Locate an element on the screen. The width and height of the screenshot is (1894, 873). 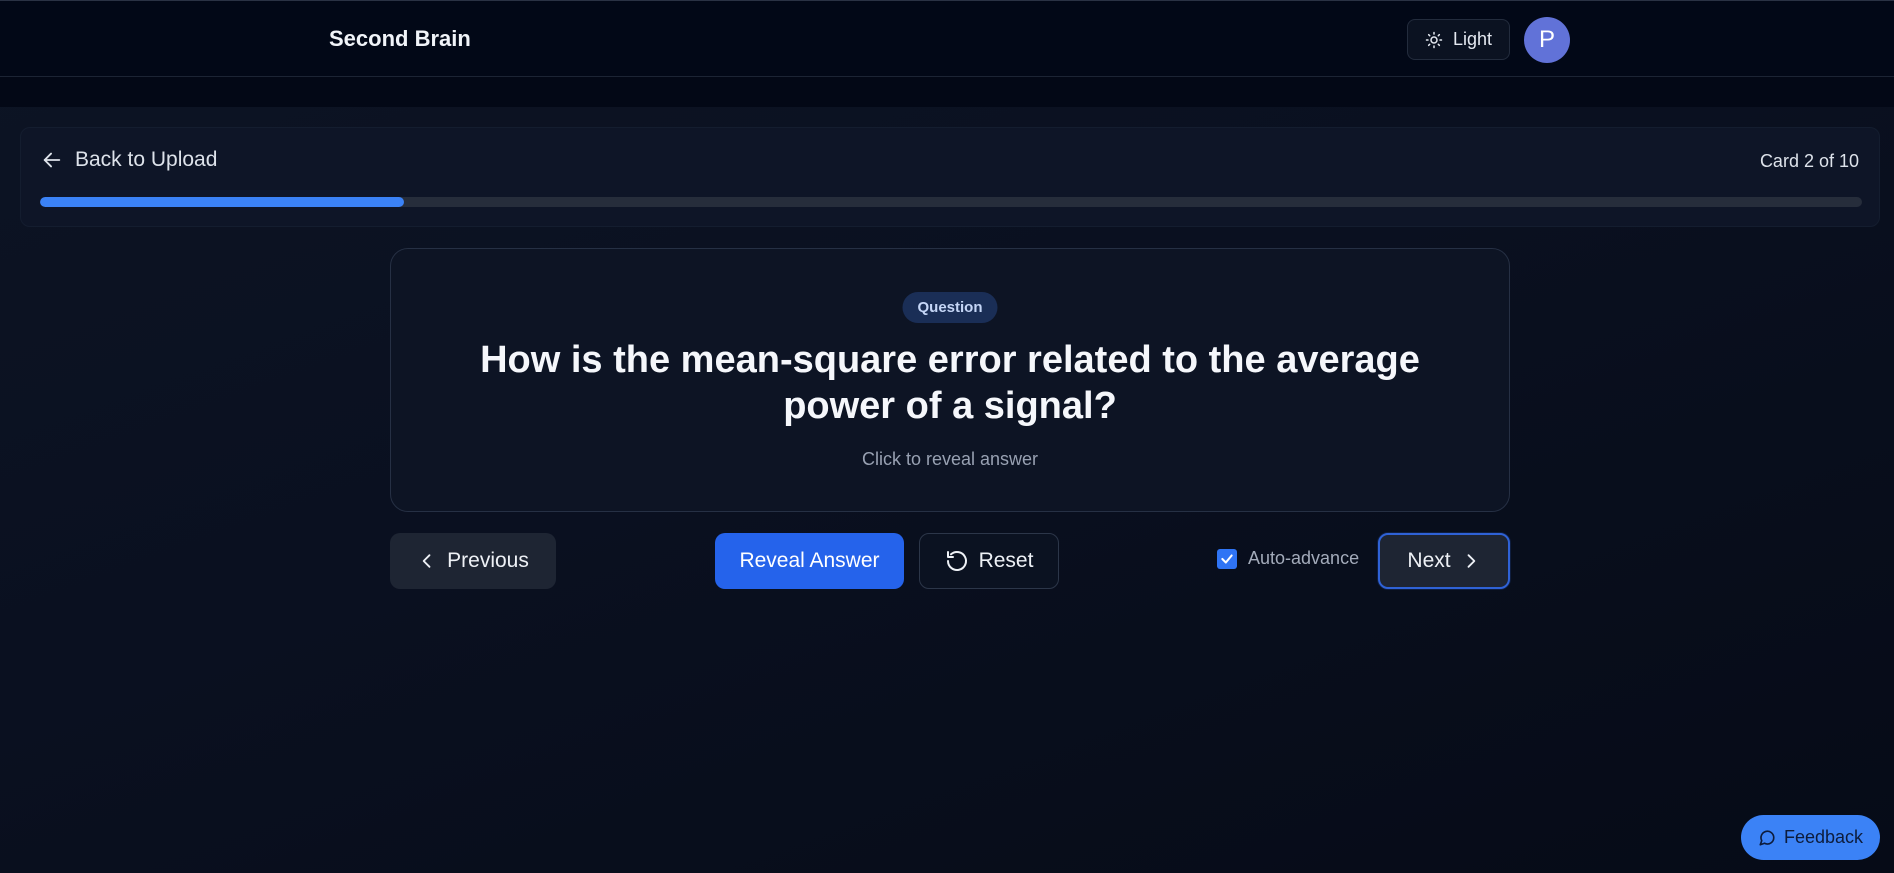
reveal-answer-label: Reveal Answer is located at coordinates (809, 560).